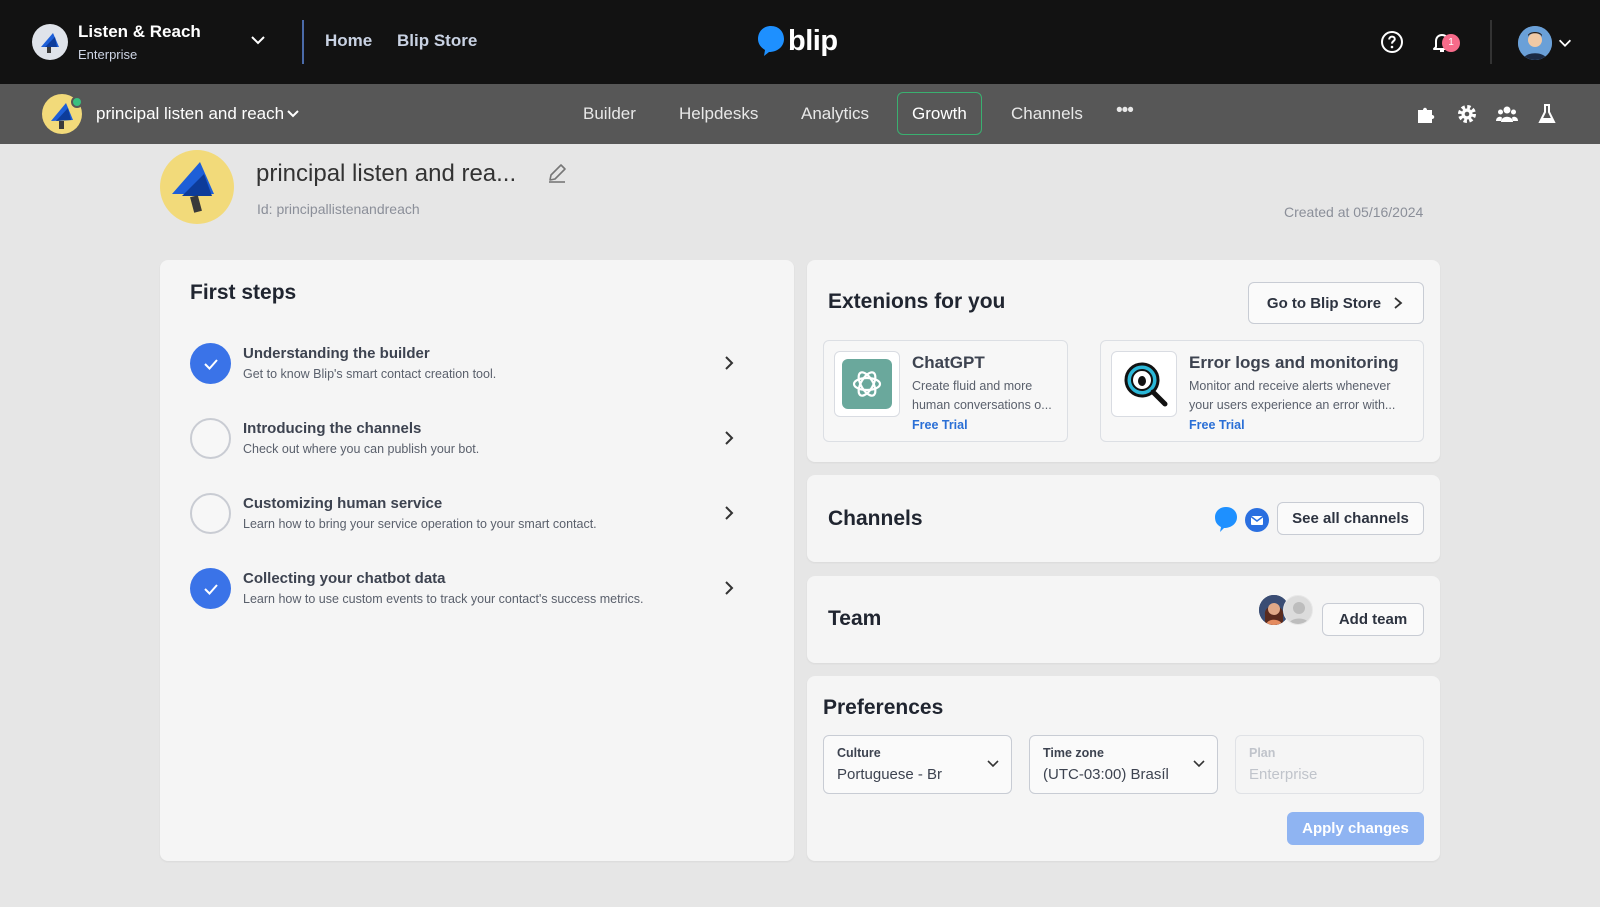 Image resolution: width=1600 pixels, height=907 pixels. Describe the element at coordinates (1125, 111) in the screenshot. I see `more-tabs-button: •••` at that location.